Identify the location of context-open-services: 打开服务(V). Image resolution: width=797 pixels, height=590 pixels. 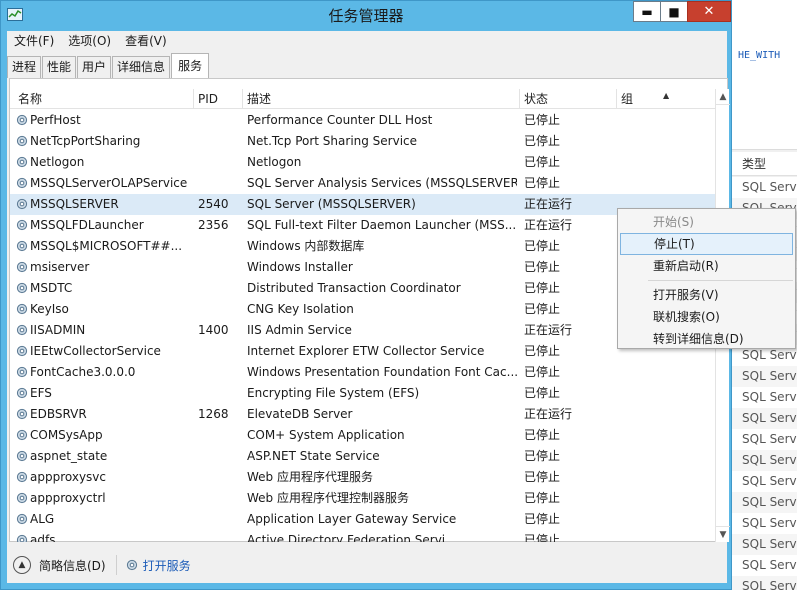
(706, 295).